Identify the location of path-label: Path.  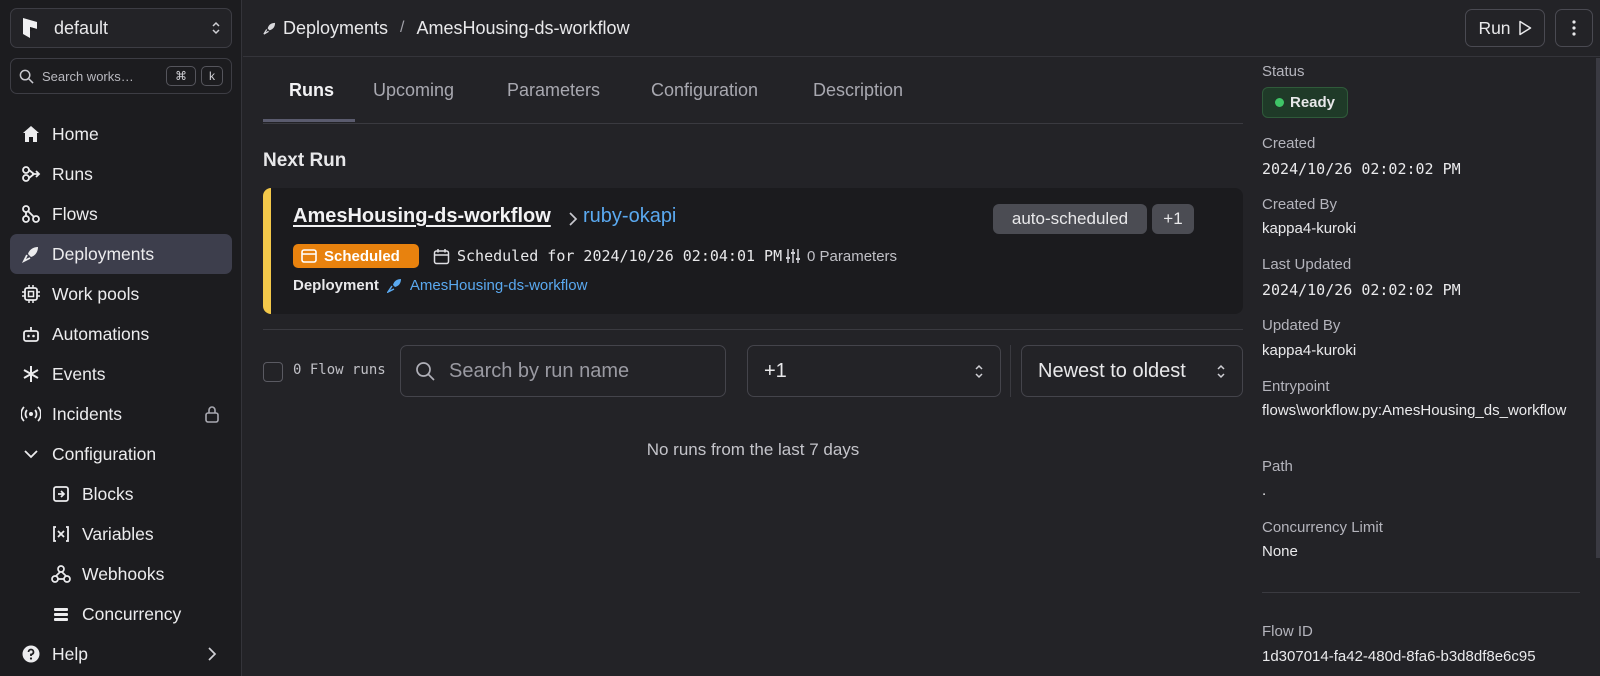
(1277, 466).